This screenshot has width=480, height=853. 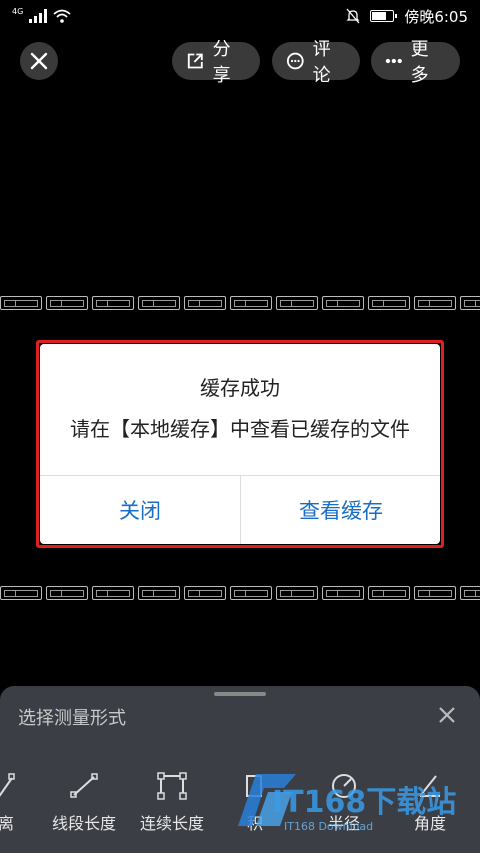 What do you see at coordinates (341, 510) in the screenshot?
I see `view-cache-button: 查看缓存` at bounding box center [341, 510].